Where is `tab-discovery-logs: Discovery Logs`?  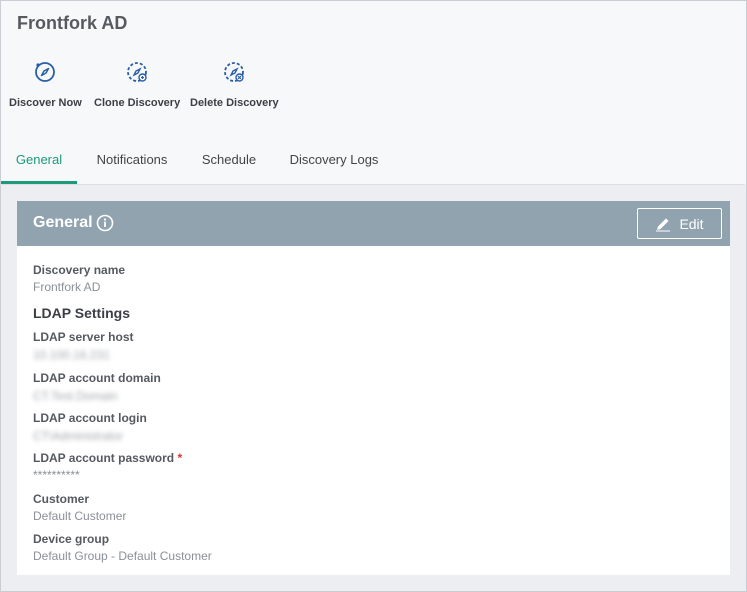
tab-discovery-logs: Discovery Logs is located at coordinates (334, 162).